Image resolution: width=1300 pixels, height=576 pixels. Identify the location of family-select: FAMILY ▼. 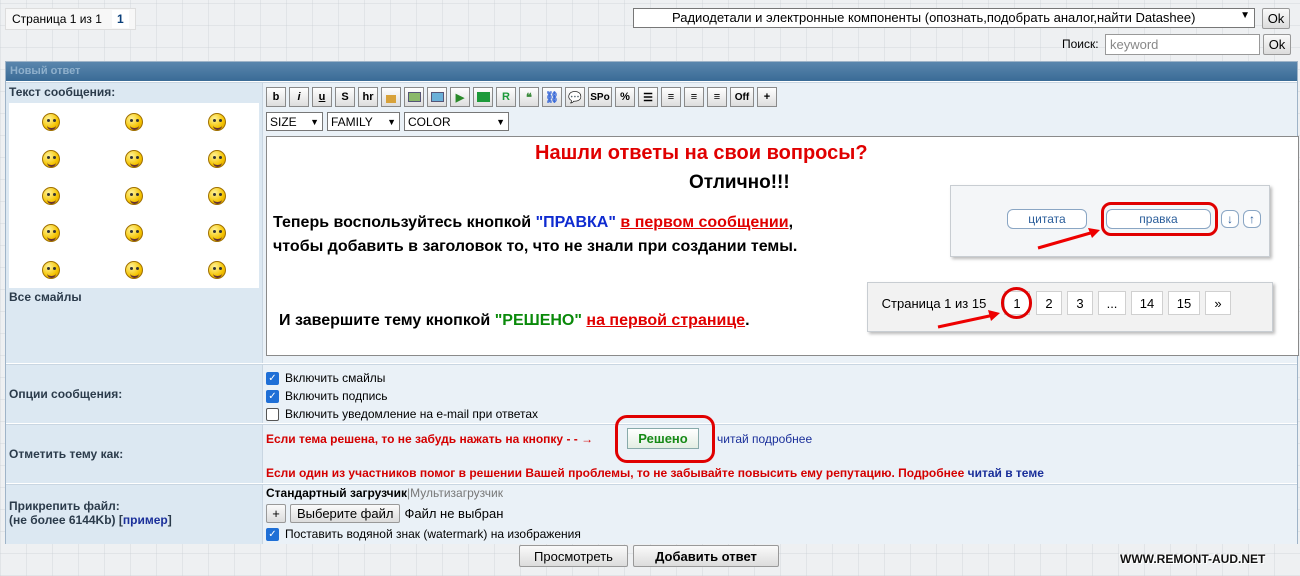
(363, 121).